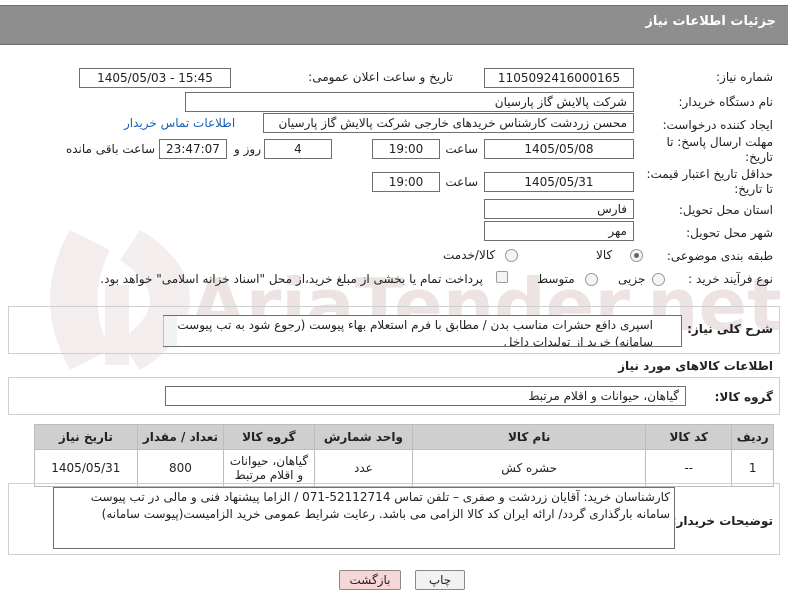  What do you see at coordinates (559, 209) in the screenshot?
I see `province-field: فارس` at bounding box center [559, 209].